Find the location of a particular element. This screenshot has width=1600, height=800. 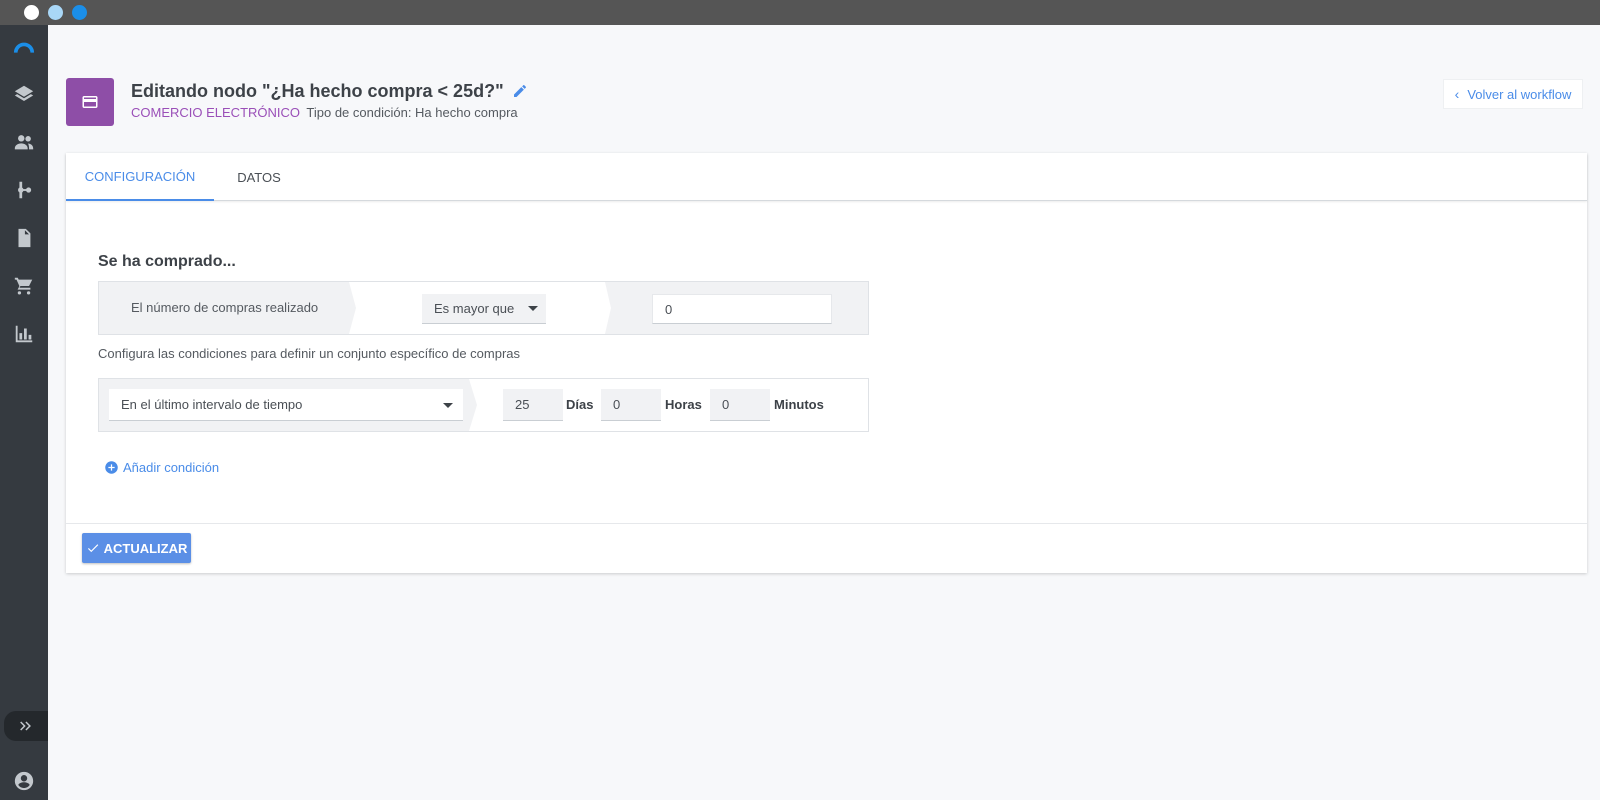

window-maximize-button is located at coordinates (79, 12).